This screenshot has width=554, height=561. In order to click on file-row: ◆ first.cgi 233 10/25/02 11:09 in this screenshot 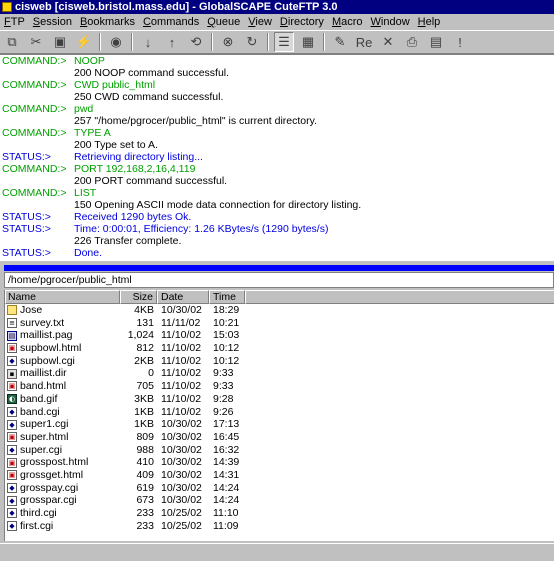, I will do `click(279, 526)`.